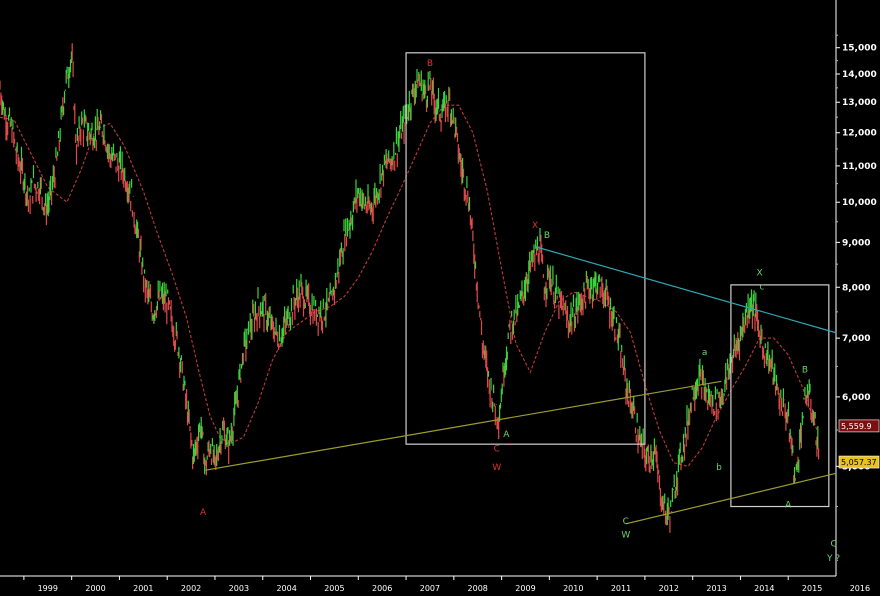 Image resolution: width=880 pixels, height=596 pixels. Describe the element at coordinates (716, 588) in the screenshot. I see `x-tick-label: 2013` at that location.